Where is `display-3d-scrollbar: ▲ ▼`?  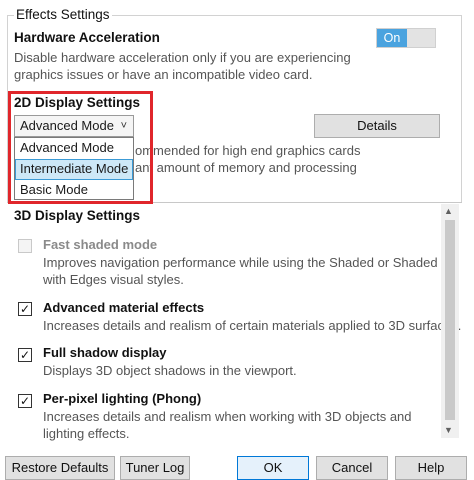 display-3d-scrollbar: ▲ ▼ is located at coordinates (450, 321).